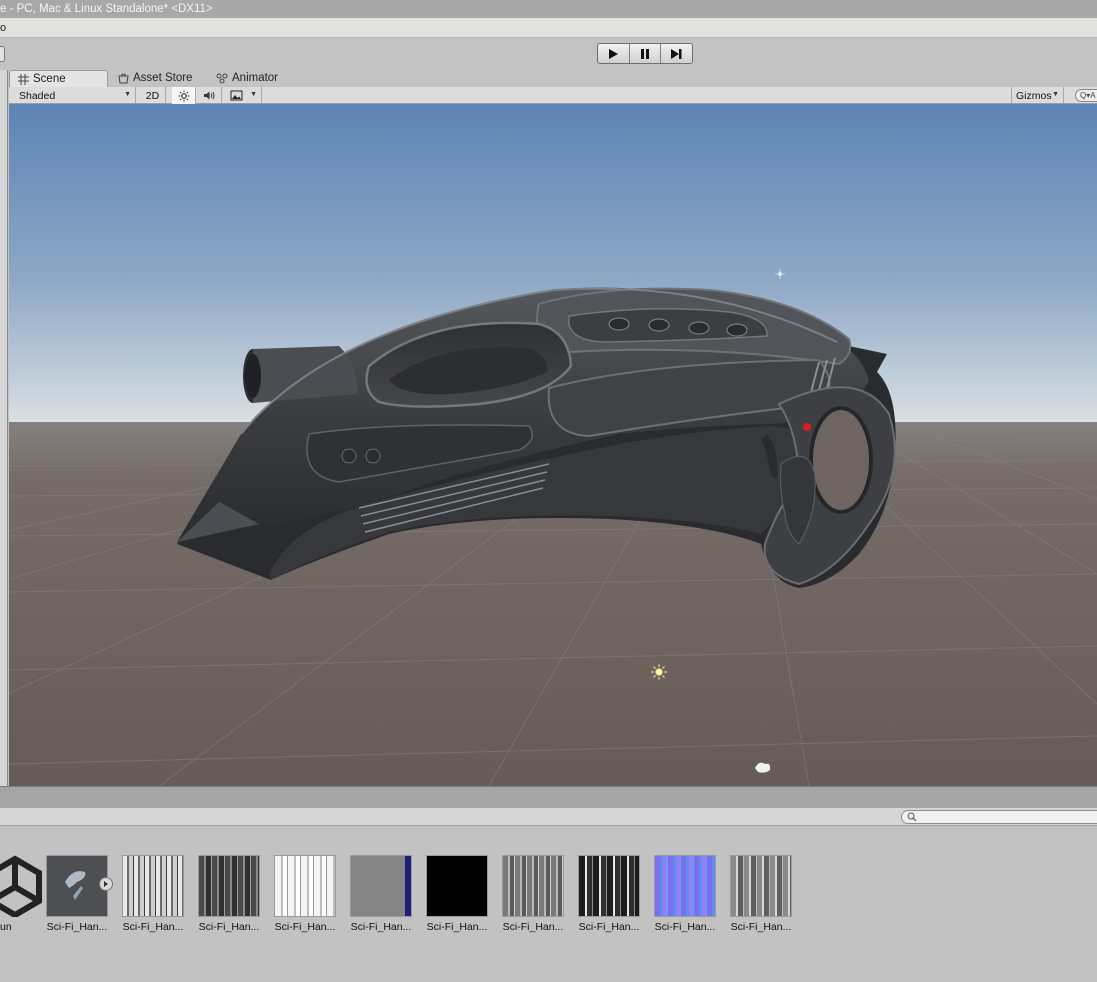 The image size is (1097, 982). I want to click on project-search-input, so click(999, 817).